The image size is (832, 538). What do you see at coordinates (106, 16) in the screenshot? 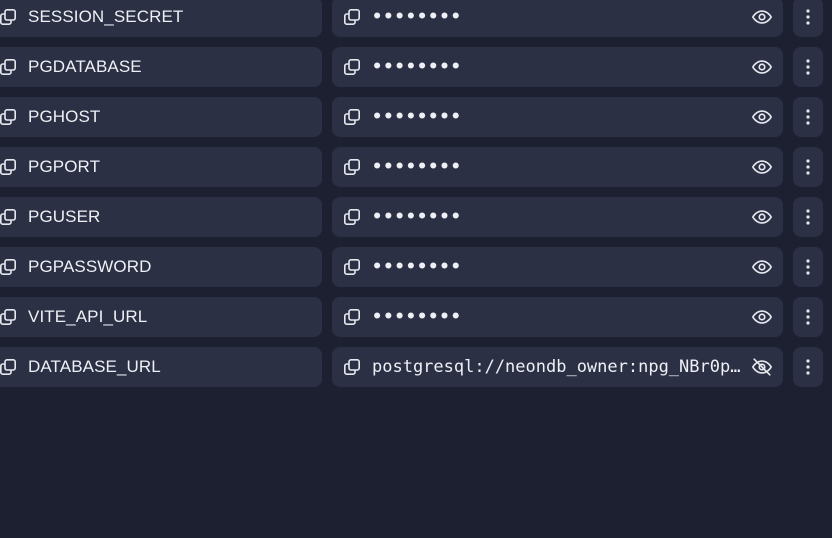
I see `secret-key-label: SESSION_SECRET` at bounding box center [106, 16].